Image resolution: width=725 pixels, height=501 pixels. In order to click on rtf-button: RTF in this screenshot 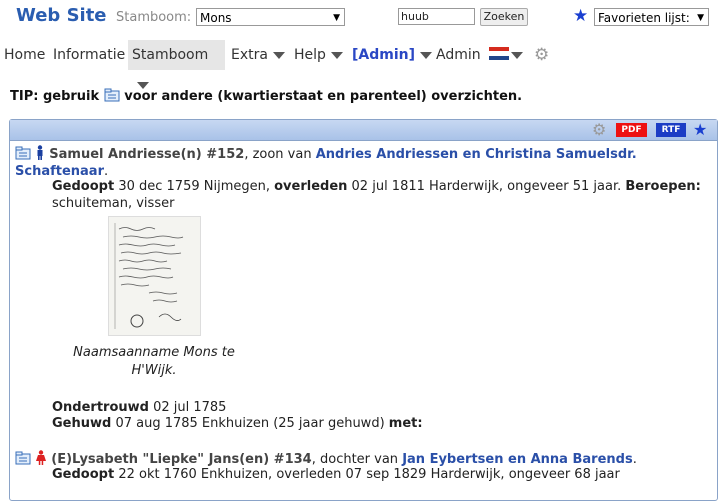, I will do `click(671, 130)`.